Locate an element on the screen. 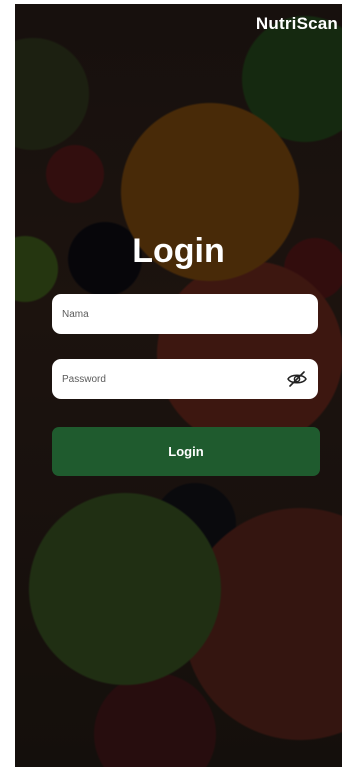  login-button: Login is located at coordinates (186, 451).